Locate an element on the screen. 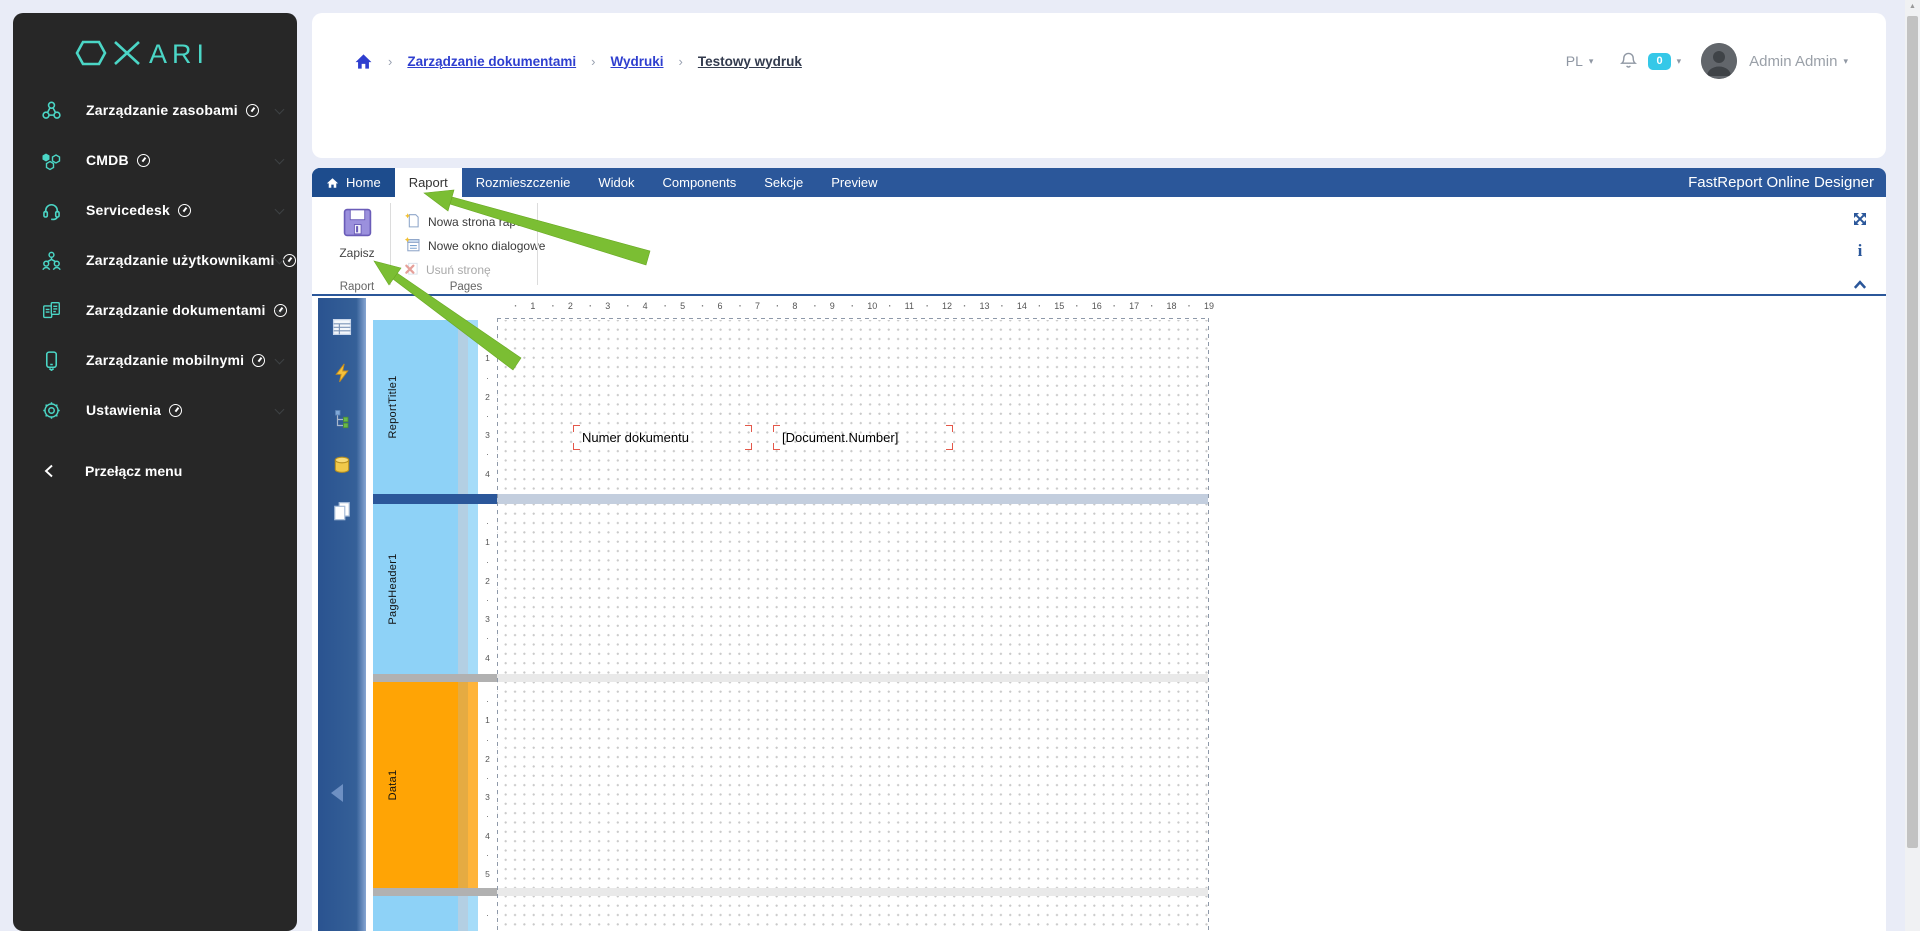  scrollbar-up-arrow: ▲ is located at coordinates (1912, 6).